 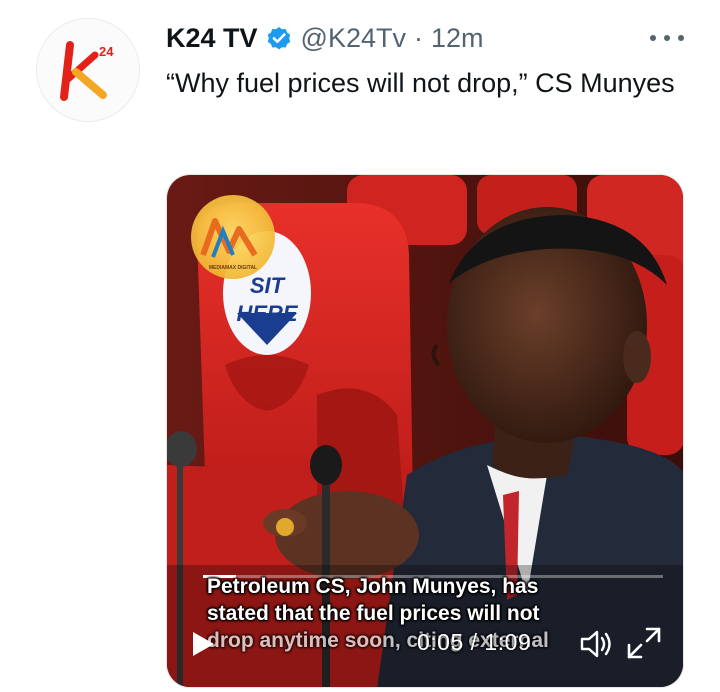 What do you see at coordinates (457, 38) in the screenshot?
I see `tweet-timestamp: 12m` at bounding box center [457, 38].